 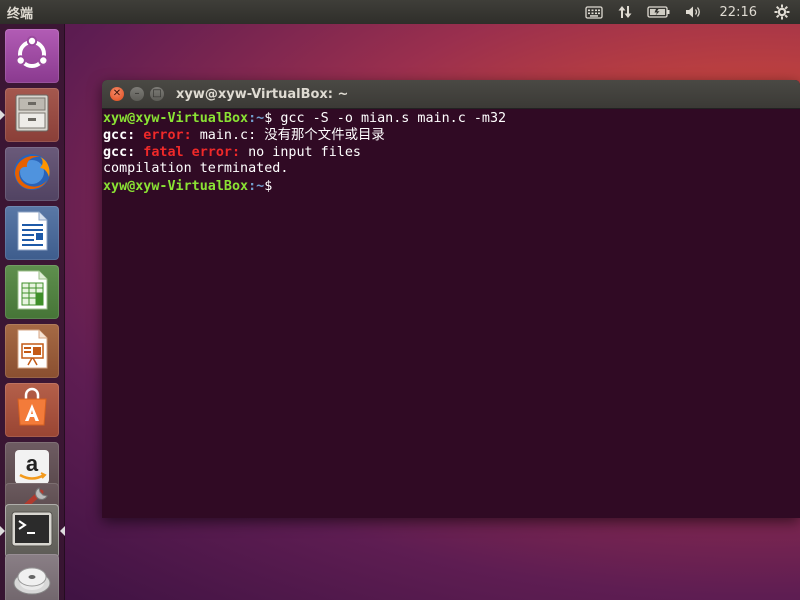 I want to click on error-level: fatal error:, so click(x=188, y=152).